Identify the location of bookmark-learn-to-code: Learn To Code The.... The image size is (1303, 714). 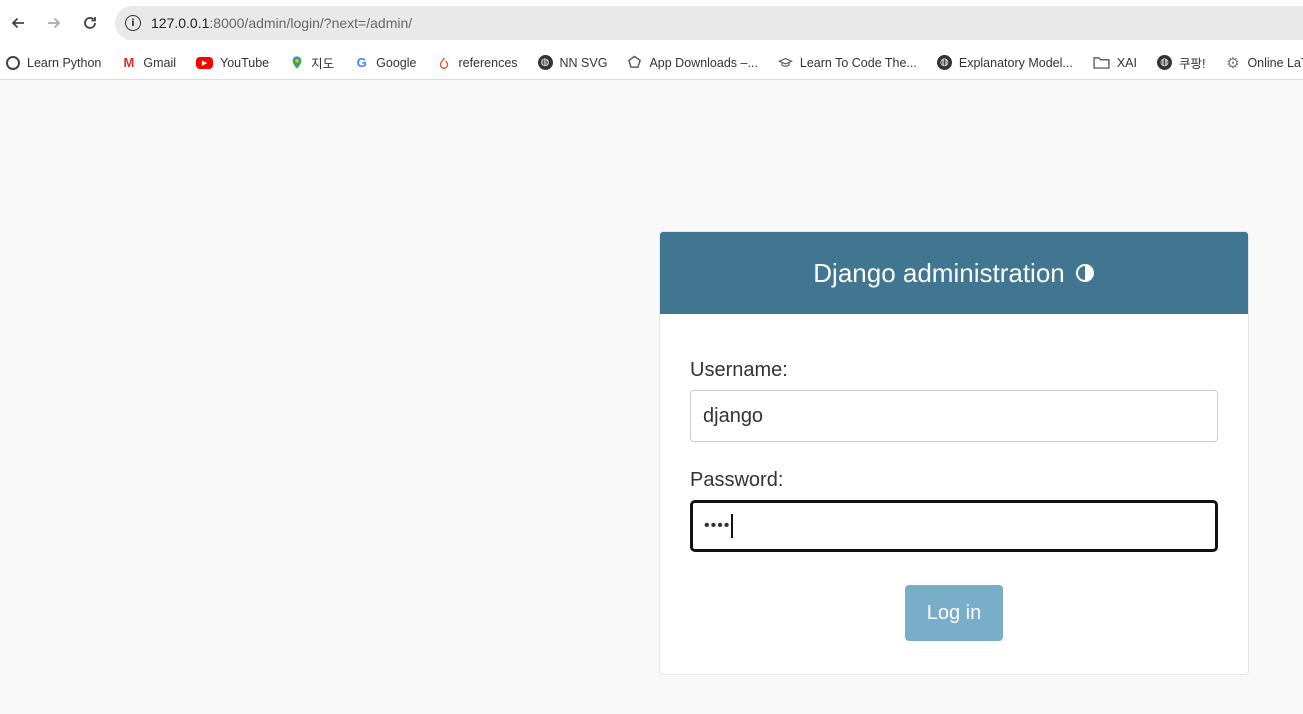
(847, 62).